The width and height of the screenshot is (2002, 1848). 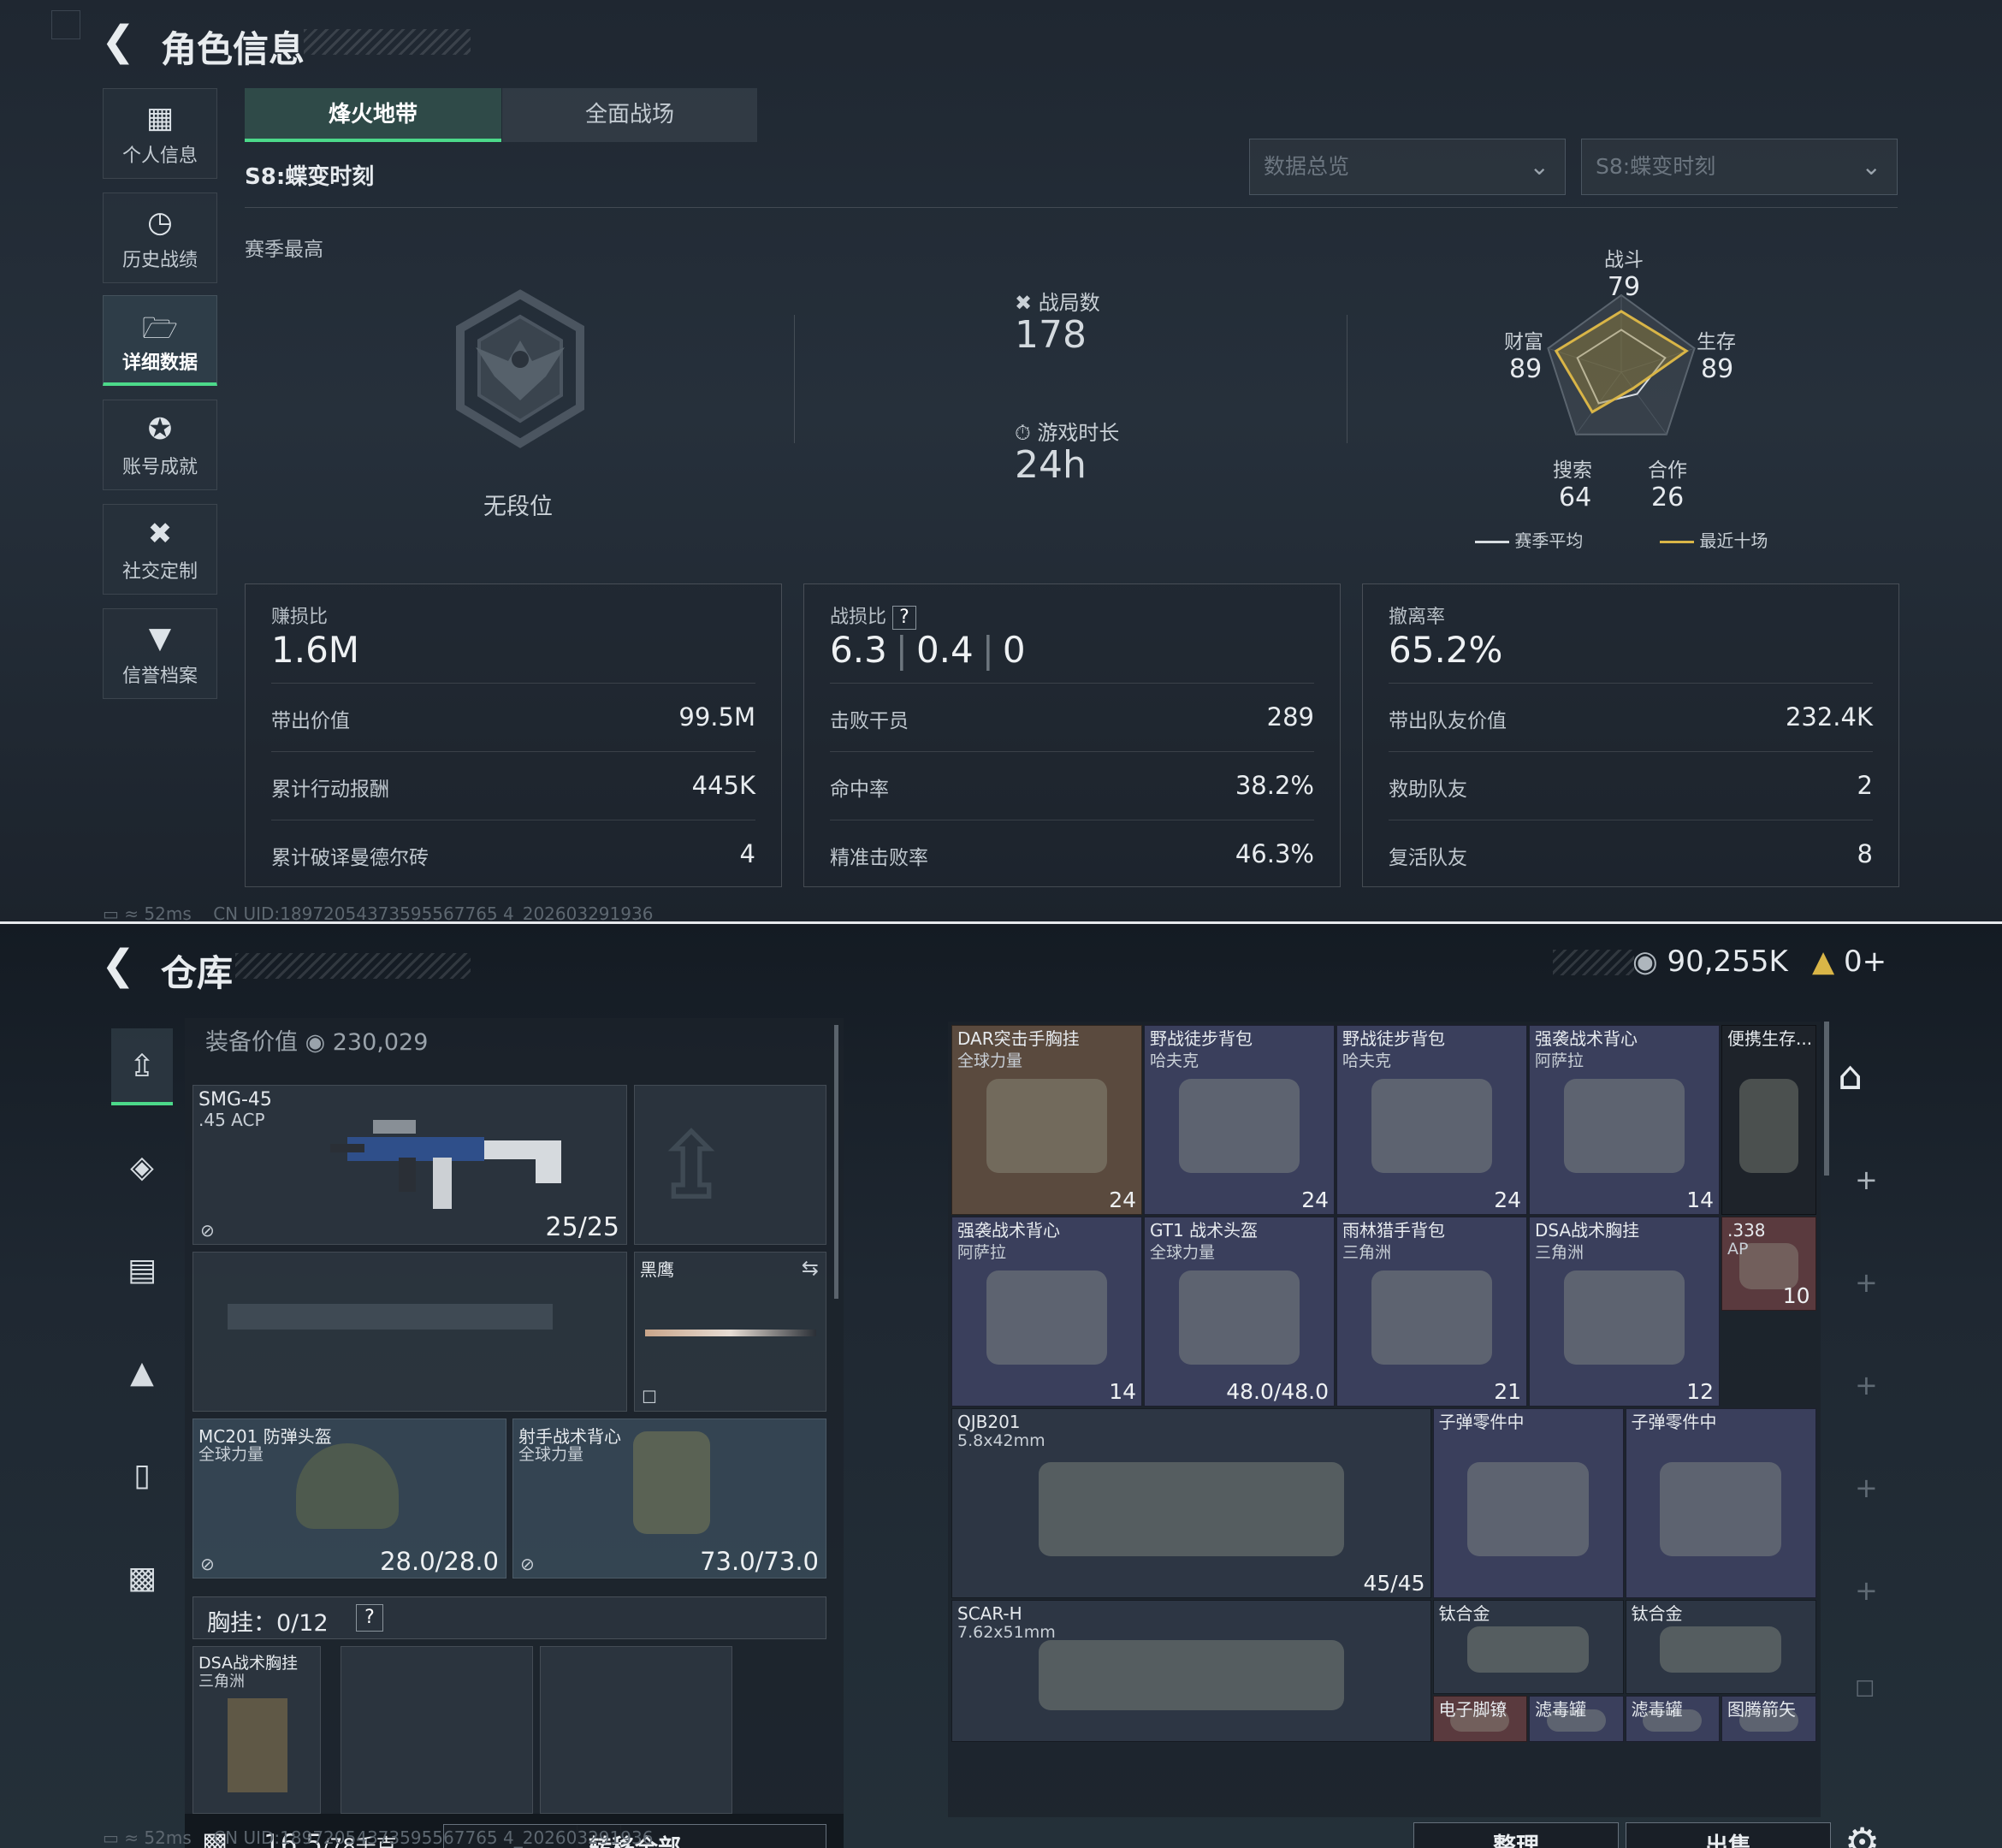 I want to click on stash-item: DAR突击手胸挂 全球力量 24, so click(x=1046, y=1120).